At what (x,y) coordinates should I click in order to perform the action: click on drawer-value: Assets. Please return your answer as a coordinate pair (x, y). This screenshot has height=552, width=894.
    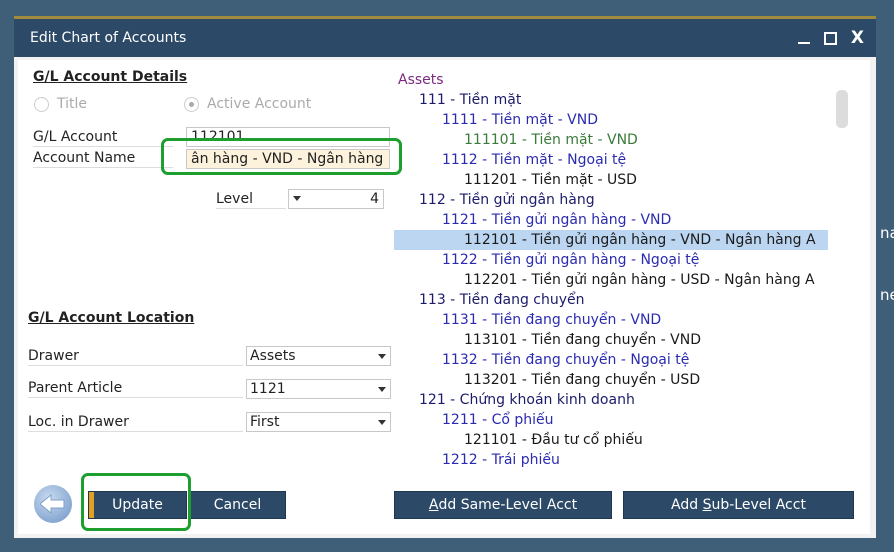
    Looking at the image, I should click on (273, 356).